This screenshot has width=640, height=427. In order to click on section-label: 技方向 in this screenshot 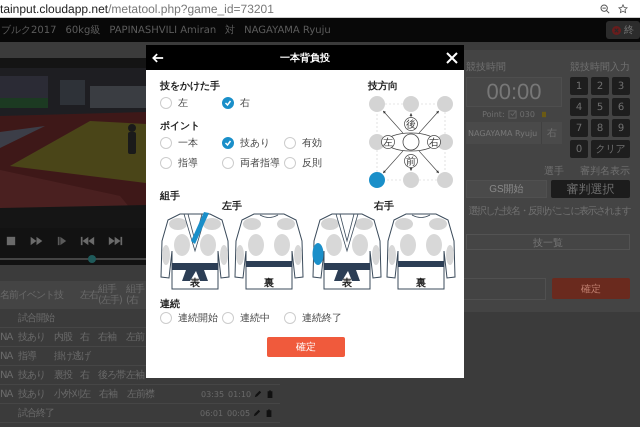, I will do `click(383, 86)`.